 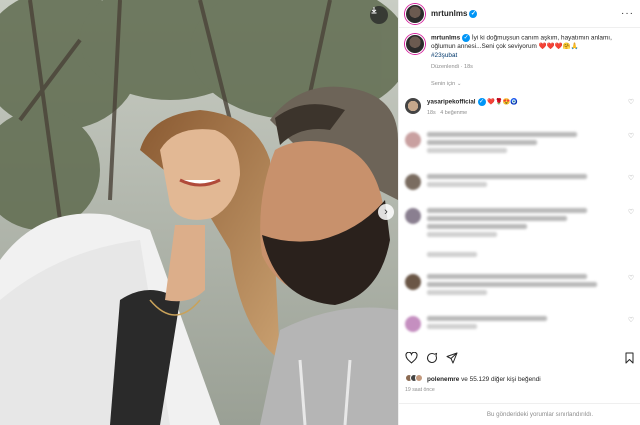 I want to click on next-arrow-icon: ›, so click(x=386, y=212).